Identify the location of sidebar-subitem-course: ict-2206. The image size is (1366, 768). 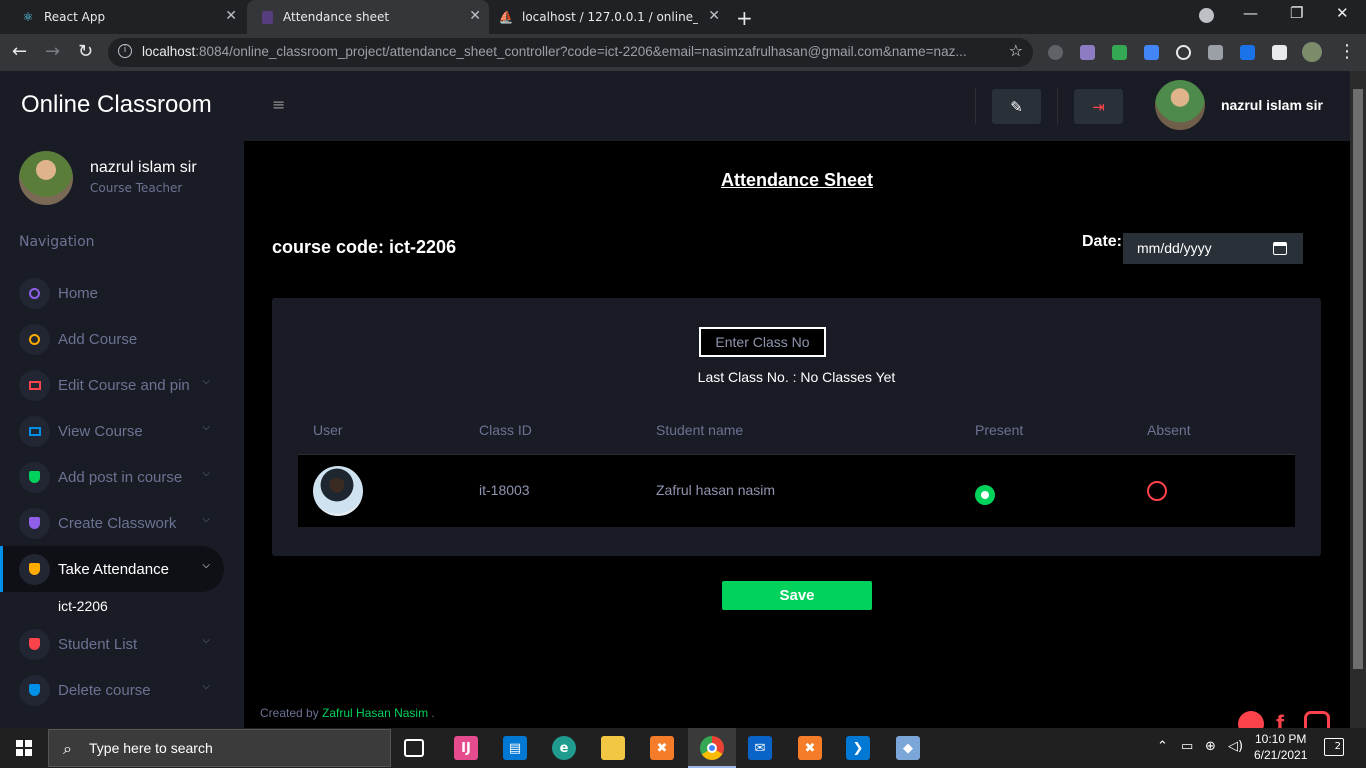
(83, 606).